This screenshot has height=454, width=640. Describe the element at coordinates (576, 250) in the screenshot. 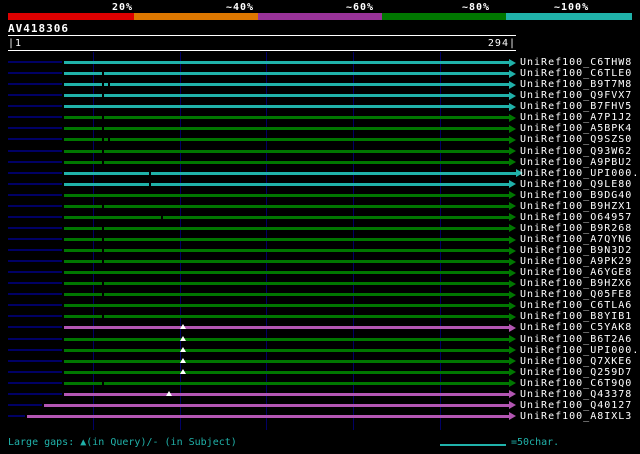

I see `hit-label: UniRef100_B9N3D2` at that location.